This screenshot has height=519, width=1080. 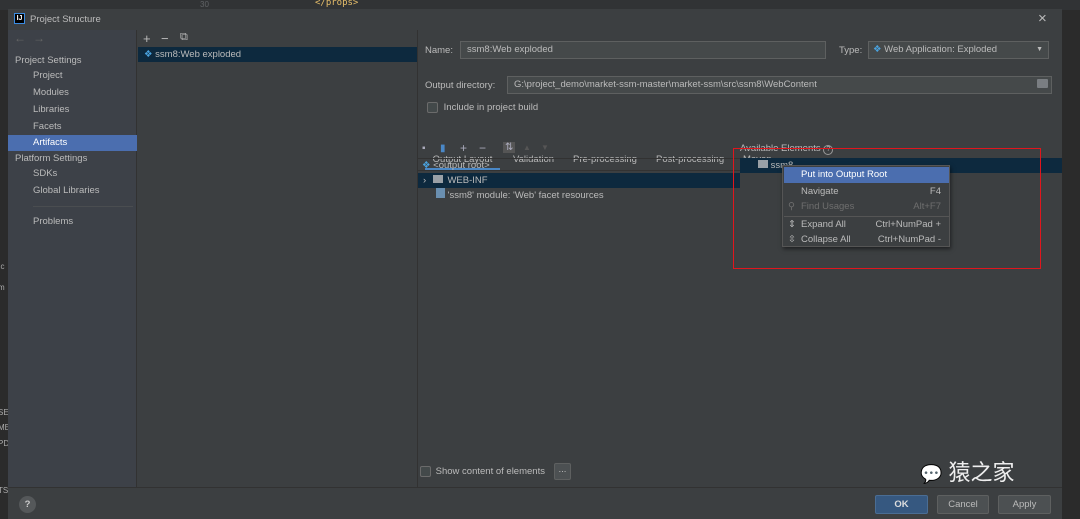 I want to click on web-facet-icon, so click(x=440, y=193).